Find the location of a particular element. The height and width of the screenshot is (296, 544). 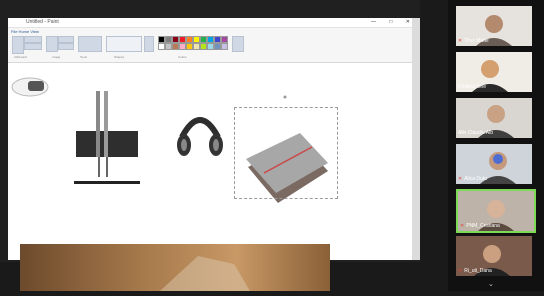

participant-tile: ✕ Alica Dutu is located at coordinates (494, 164).